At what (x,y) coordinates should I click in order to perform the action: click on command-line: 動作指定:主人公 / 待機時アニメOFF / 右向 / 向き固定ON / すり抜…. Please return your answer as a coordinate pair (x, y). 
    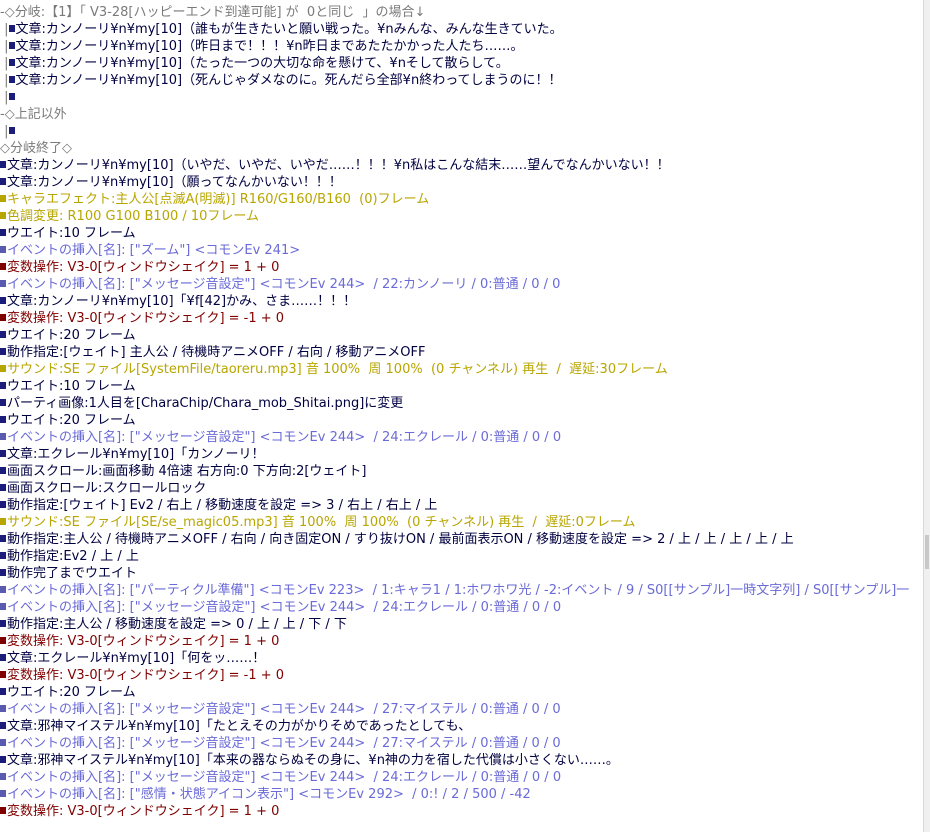
    Looking at the image, I should click on (397, 539).